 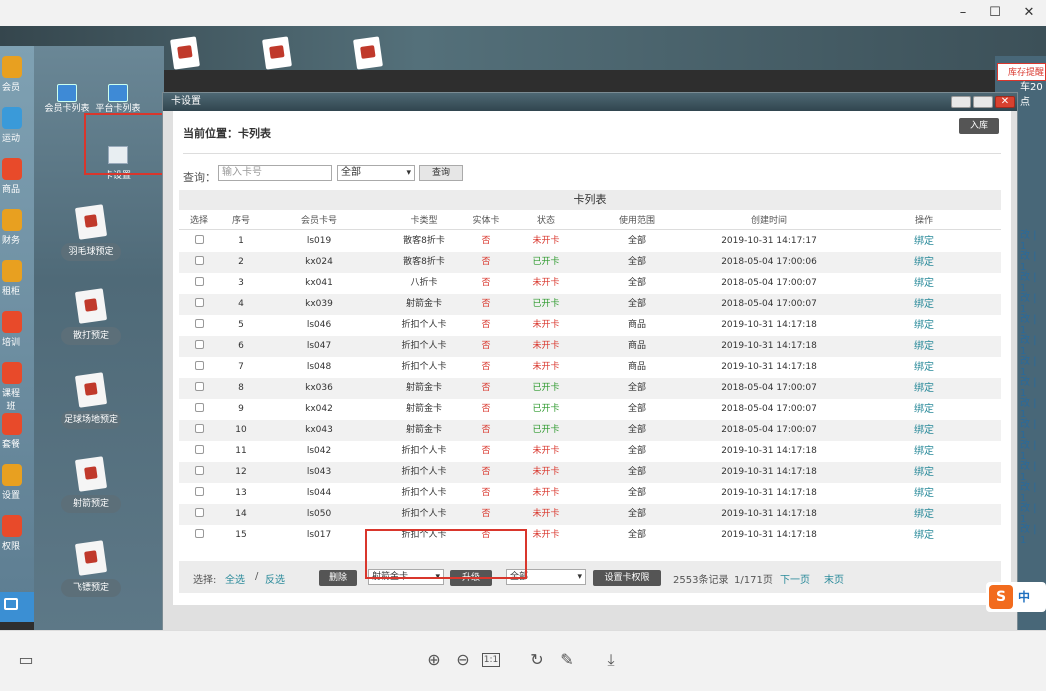 I want to click on ime-toolbar: S 中, so click(x=1016, y=597).